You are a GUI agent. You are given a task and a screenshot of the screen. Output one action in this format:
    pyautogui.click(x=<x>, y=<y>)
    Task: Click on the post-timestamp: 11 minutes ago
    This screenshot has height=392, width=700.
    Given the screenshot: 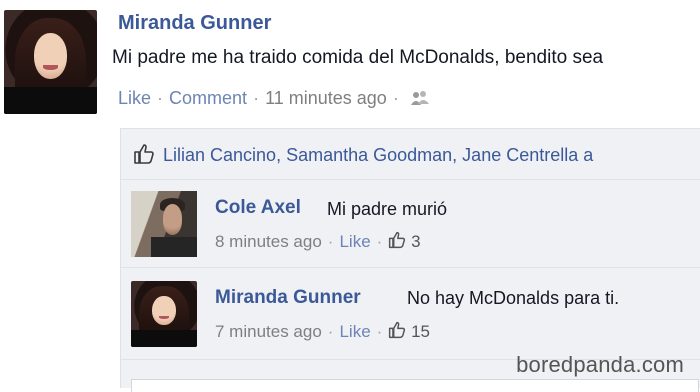 What is the action you would take?
    pyautogui.click(x=326, y=98)
    